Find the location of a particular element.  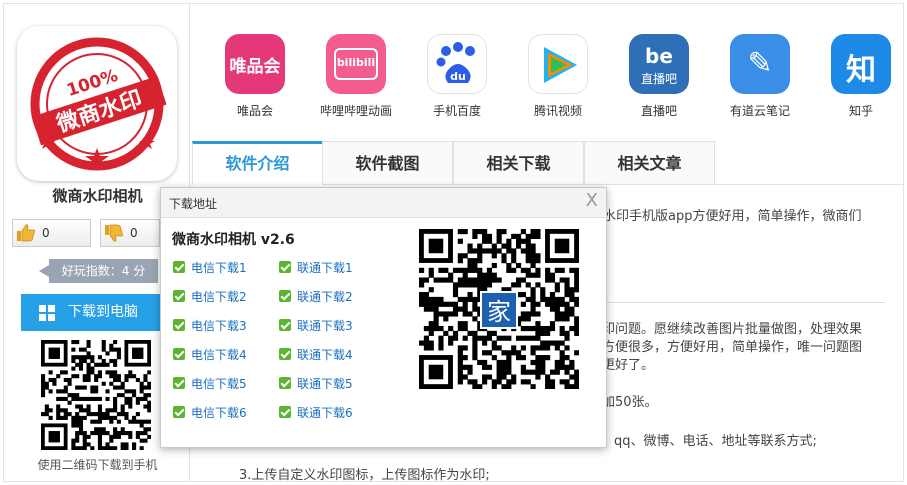

unicom-download-link-1: 联通下载1 is located at coordinates (316, 267).